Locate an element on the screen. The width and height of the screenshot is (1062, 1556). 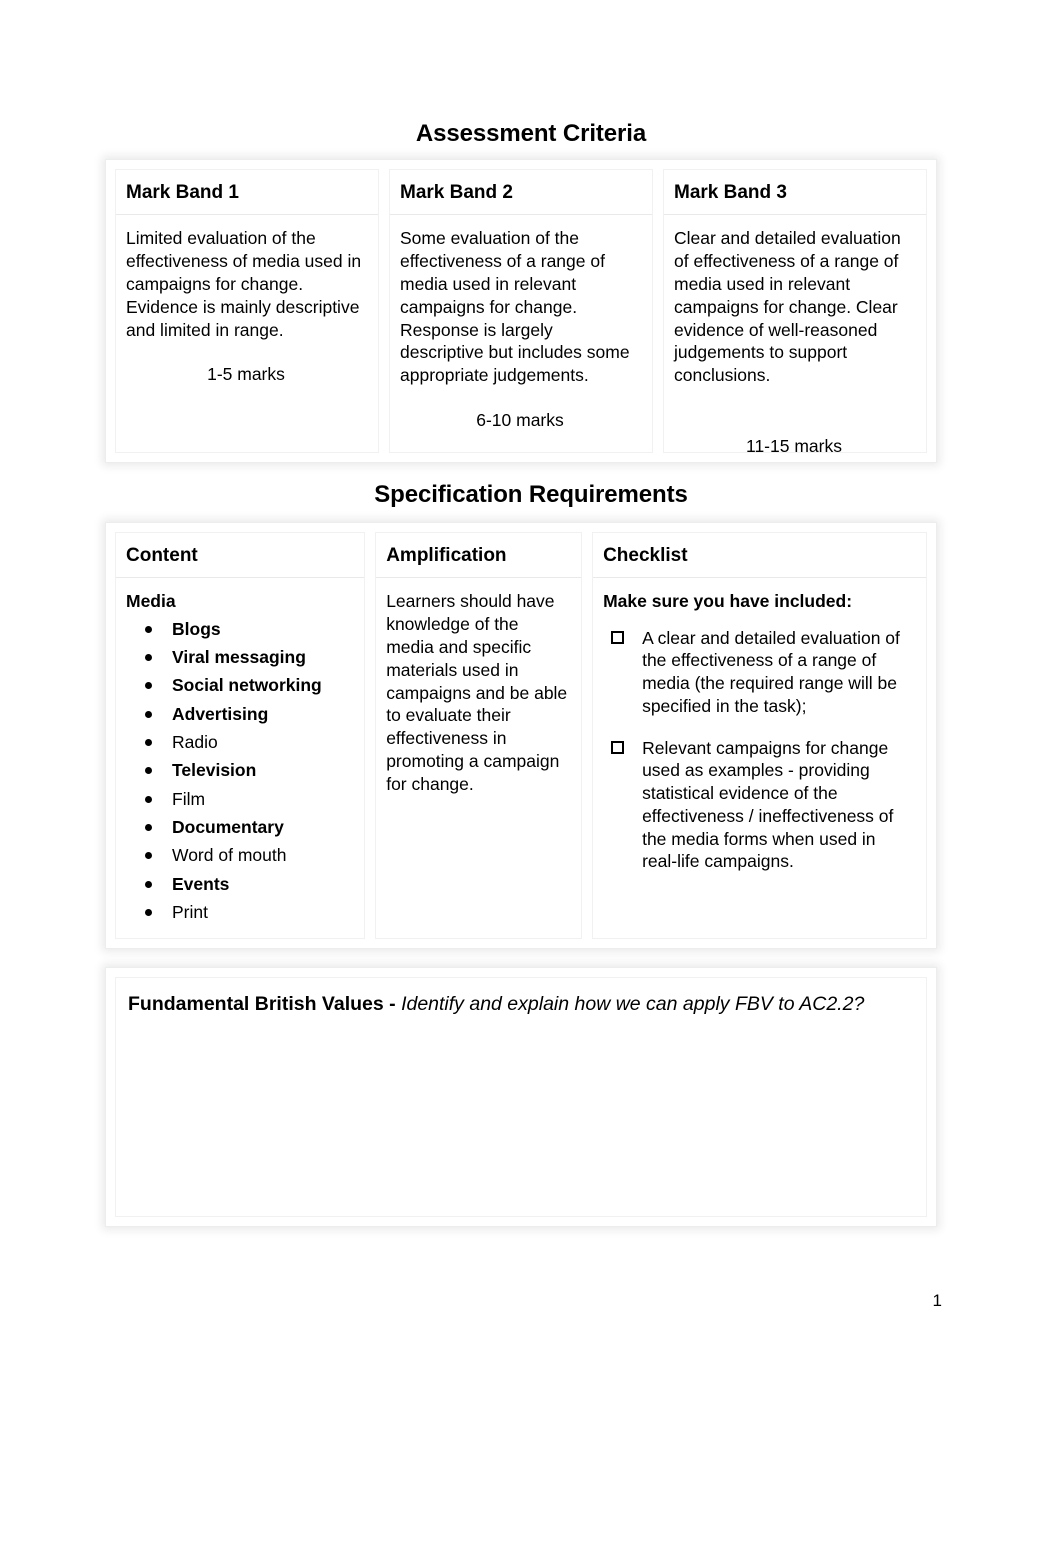
page-number: 1 is located at coordinates (937, 1300).